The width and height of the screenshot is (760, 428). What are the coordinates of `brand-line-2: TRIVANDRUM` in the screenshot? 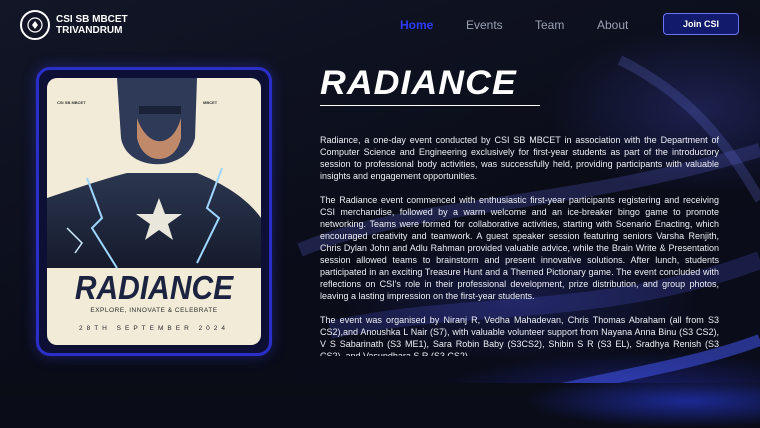 It's located at (89, 30).